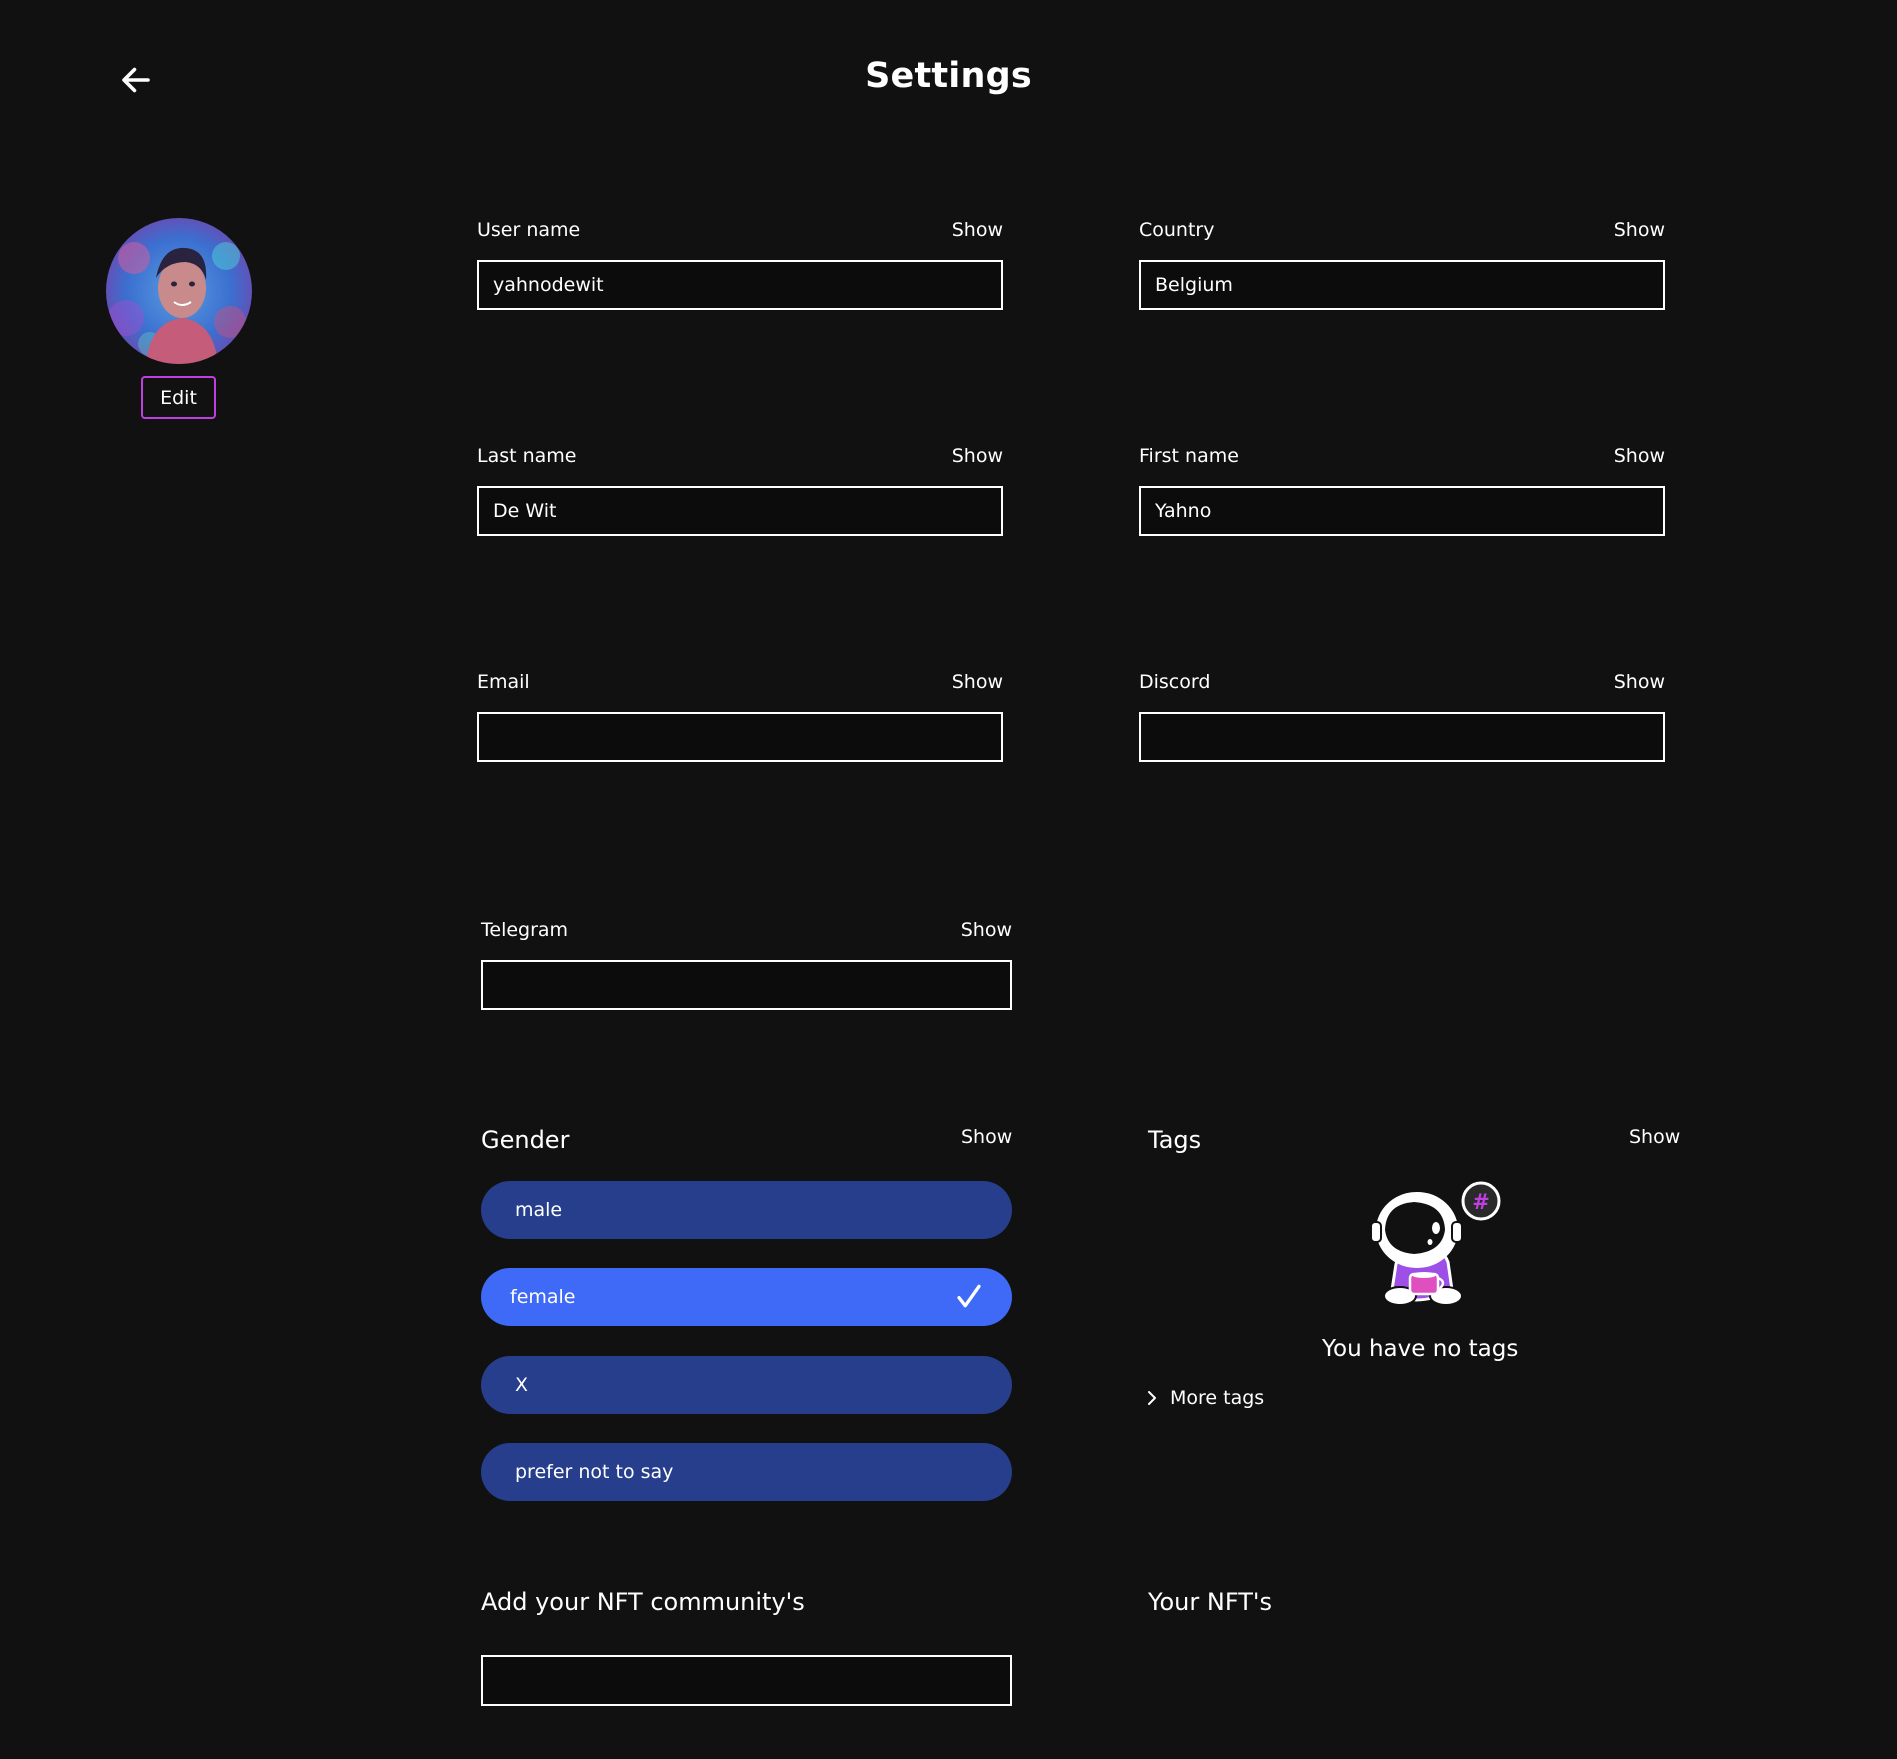 This screenshot has width=1897, height=1759. Describe the element at coordinates (986, 930) in the screenshot. I see `telegram-show-toggle: Show` at that location.